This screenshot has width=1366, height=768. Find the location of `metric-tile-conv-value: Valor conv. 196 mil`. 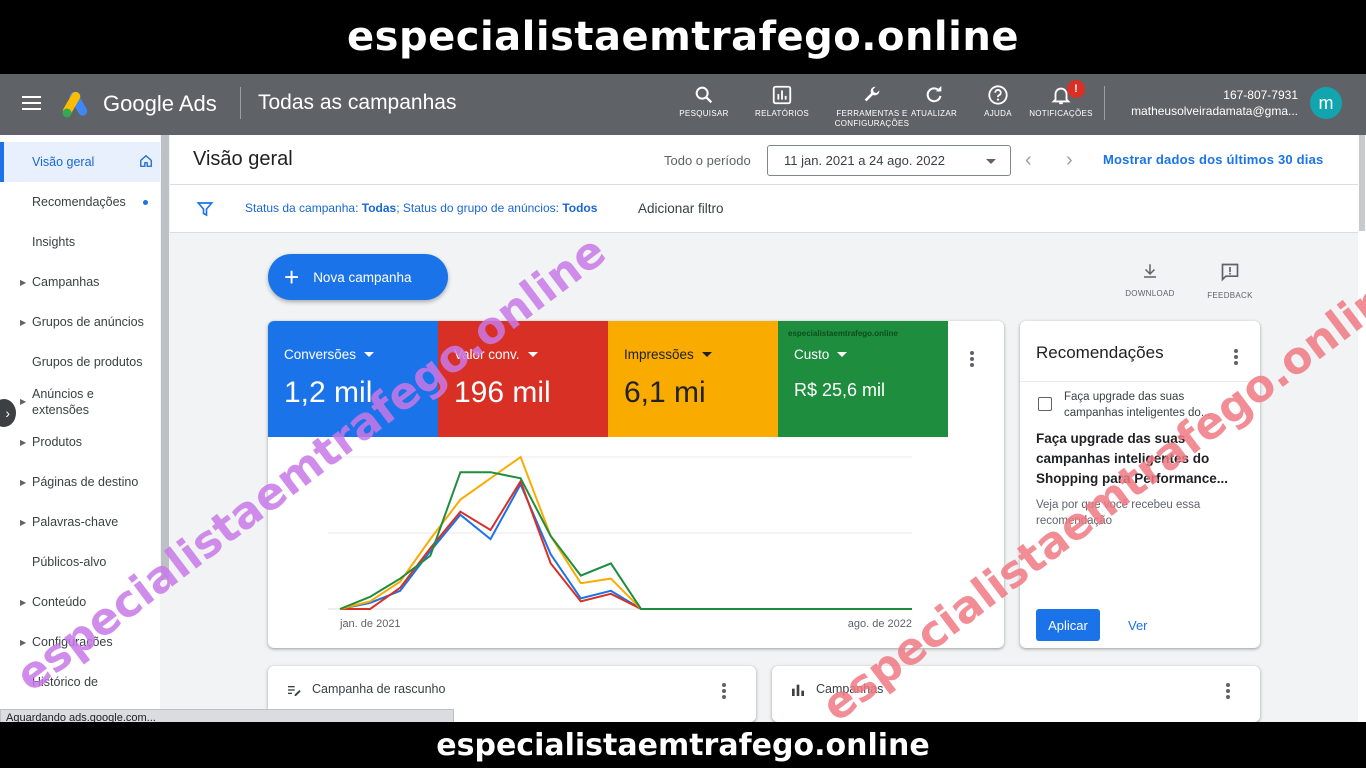

metric-tile-conv-value: Valor conv. 196 mil is located at coordinates (523, 379).